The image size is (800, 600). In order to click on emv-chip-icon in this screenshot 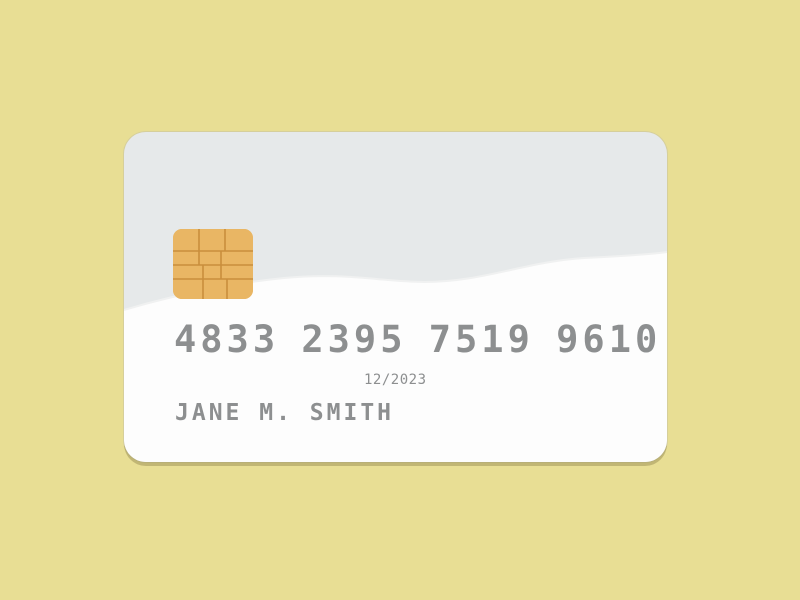, I will do `click(213, 264)`.